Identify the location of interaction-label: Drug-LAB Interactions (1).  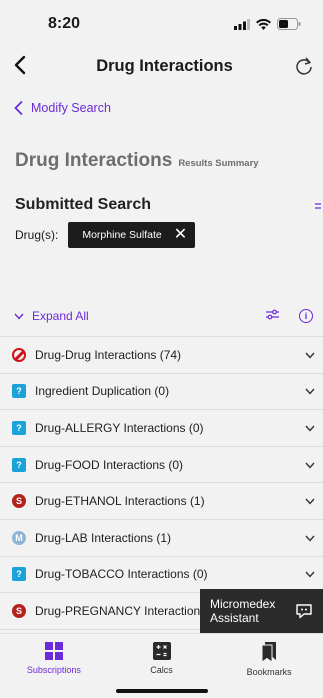
(103, 537).